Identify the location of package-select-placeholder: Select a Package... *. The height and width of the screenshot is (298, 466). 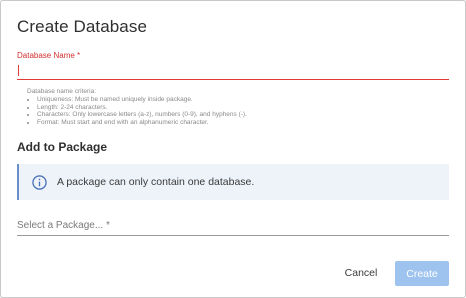
(63, 225).